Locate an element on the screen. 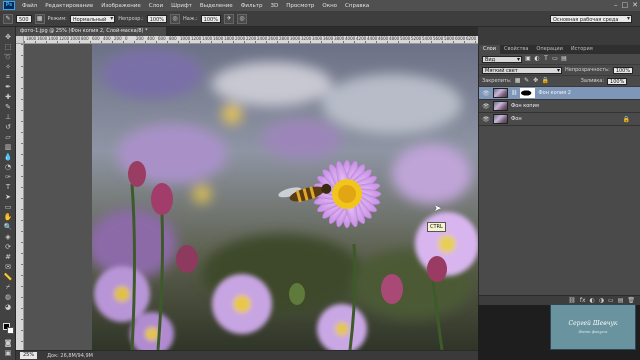 This screenshot has height=360, width=640. count-tool-icon: # is located at coordinates (8, 257).